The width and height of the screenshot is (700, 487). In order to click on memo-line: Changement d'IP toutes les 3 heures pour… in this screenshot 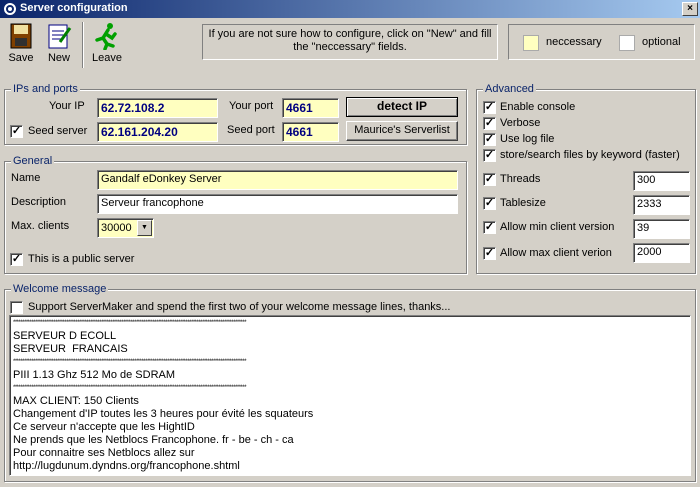, I will do `click(163, 414)`.